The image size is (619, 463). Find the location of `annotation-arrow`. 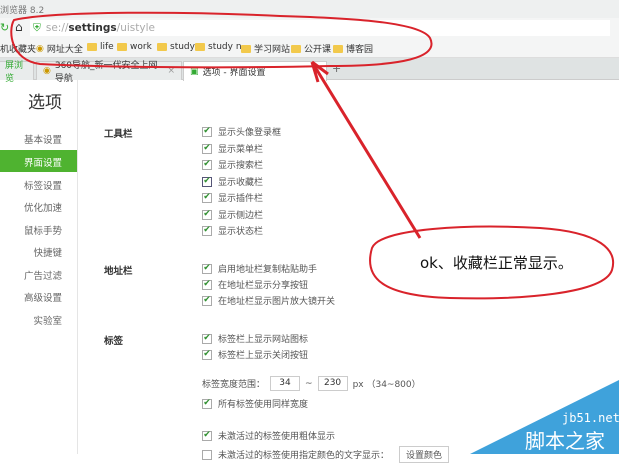

annotation-arrow is located at coordinates (366, 149).